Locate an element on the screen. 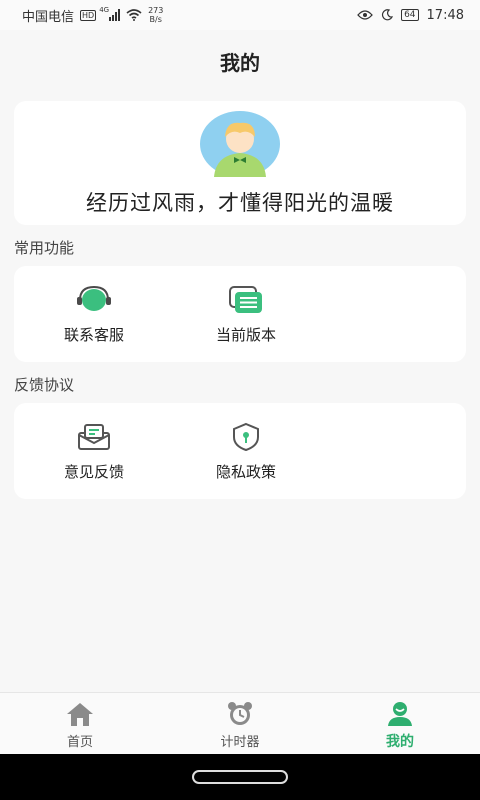 The width and height of the screenshot is (480, 800). speed-value: 273 is located at coordinates (156, 10).